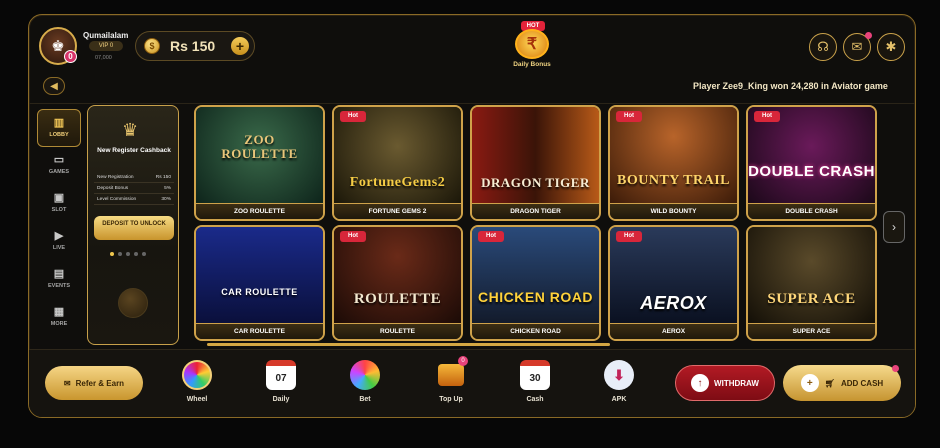 Image resolution: width=940 pixels, height=448 pixels. I want to click on vip-badge: VIP 0, so click(106, 46).